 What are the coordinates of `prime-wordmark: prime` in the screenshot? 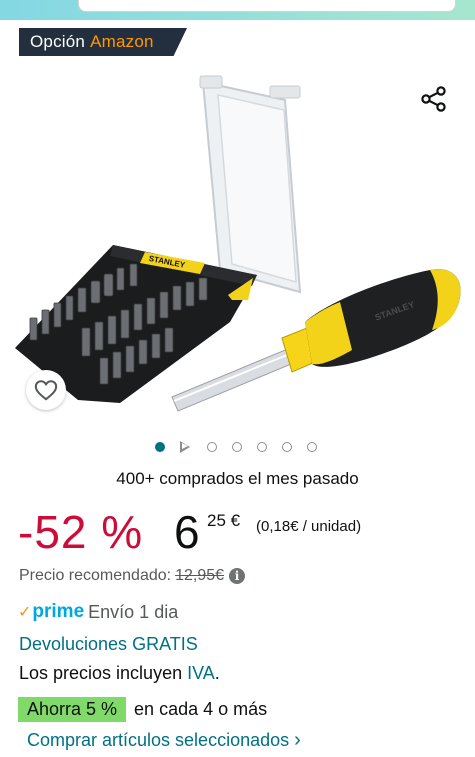 It's located at (58, 611).